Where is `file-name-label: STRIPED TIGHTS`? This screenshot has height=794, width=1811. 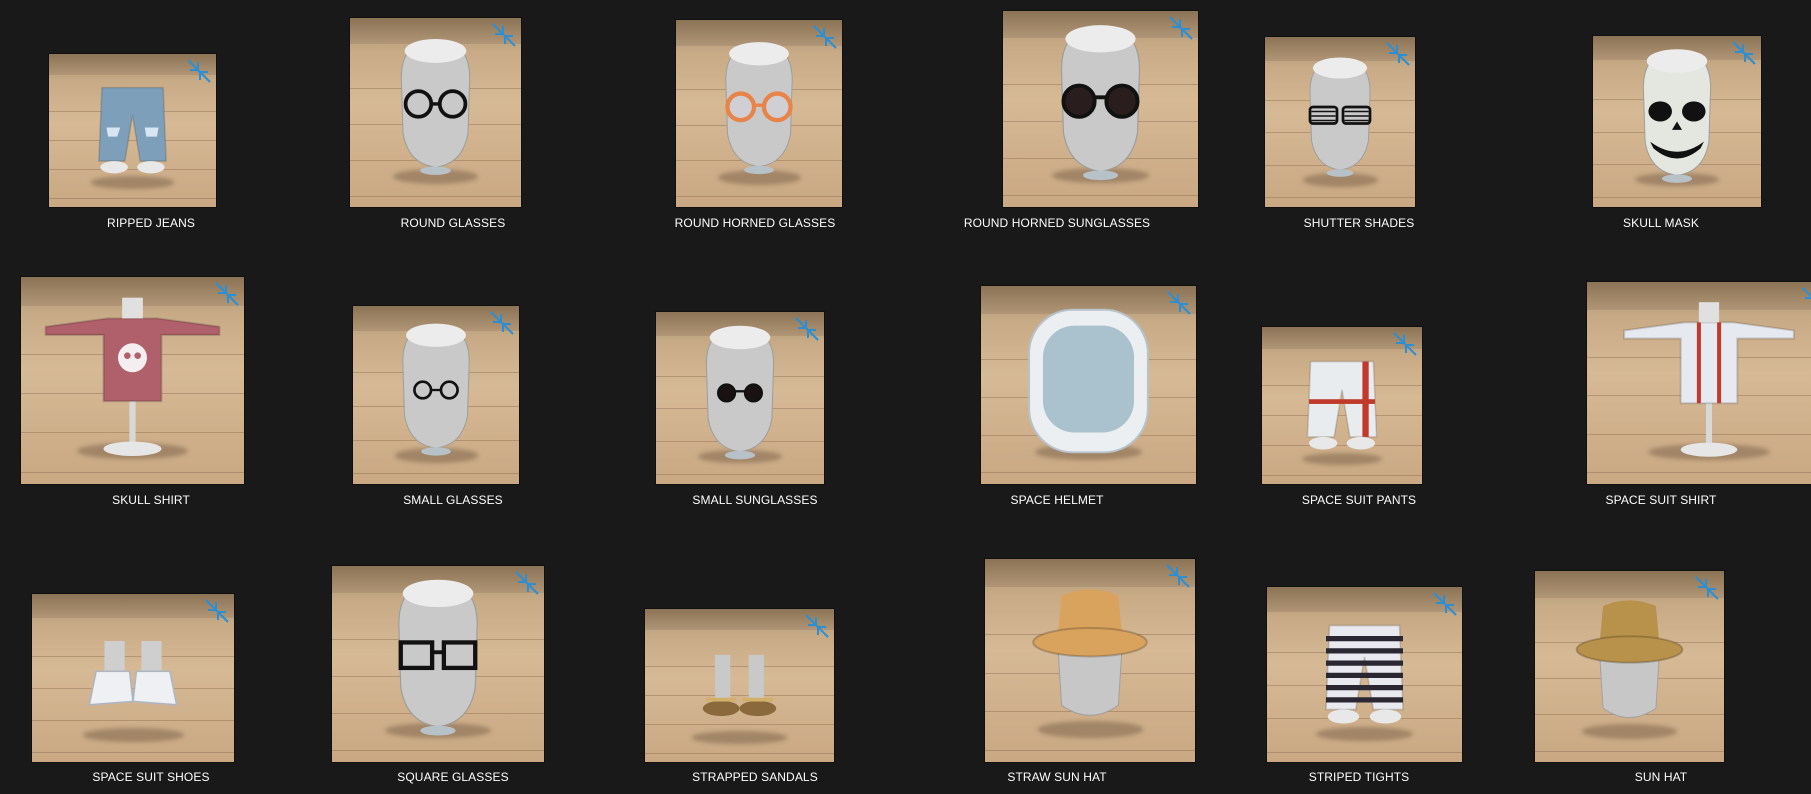 file-name-label: STRIPED TIGHTS is located at coordinates (1359, 777).